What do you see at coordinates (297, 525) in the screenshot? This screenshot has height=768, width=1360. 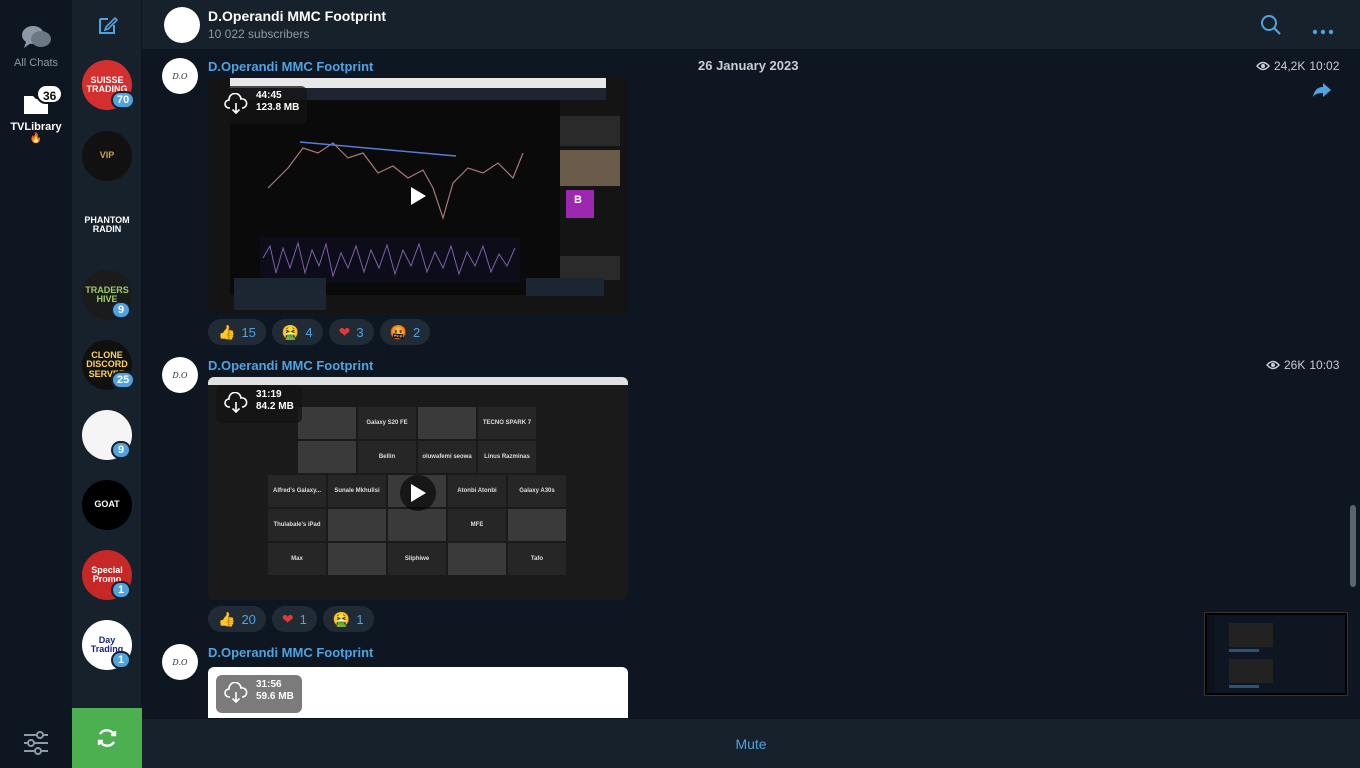 I see `participant-name: Thulabale's iPad` at bounding box center [297, 525].